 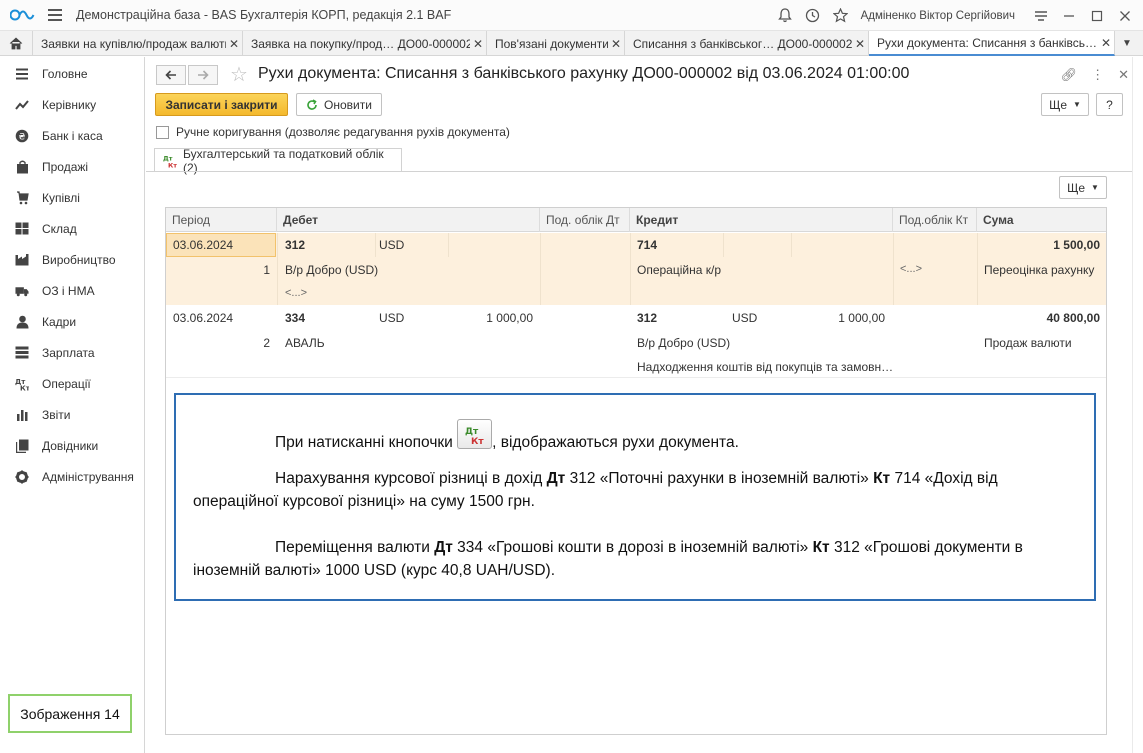 I want to click on back-button, so click(x=171, y=75).